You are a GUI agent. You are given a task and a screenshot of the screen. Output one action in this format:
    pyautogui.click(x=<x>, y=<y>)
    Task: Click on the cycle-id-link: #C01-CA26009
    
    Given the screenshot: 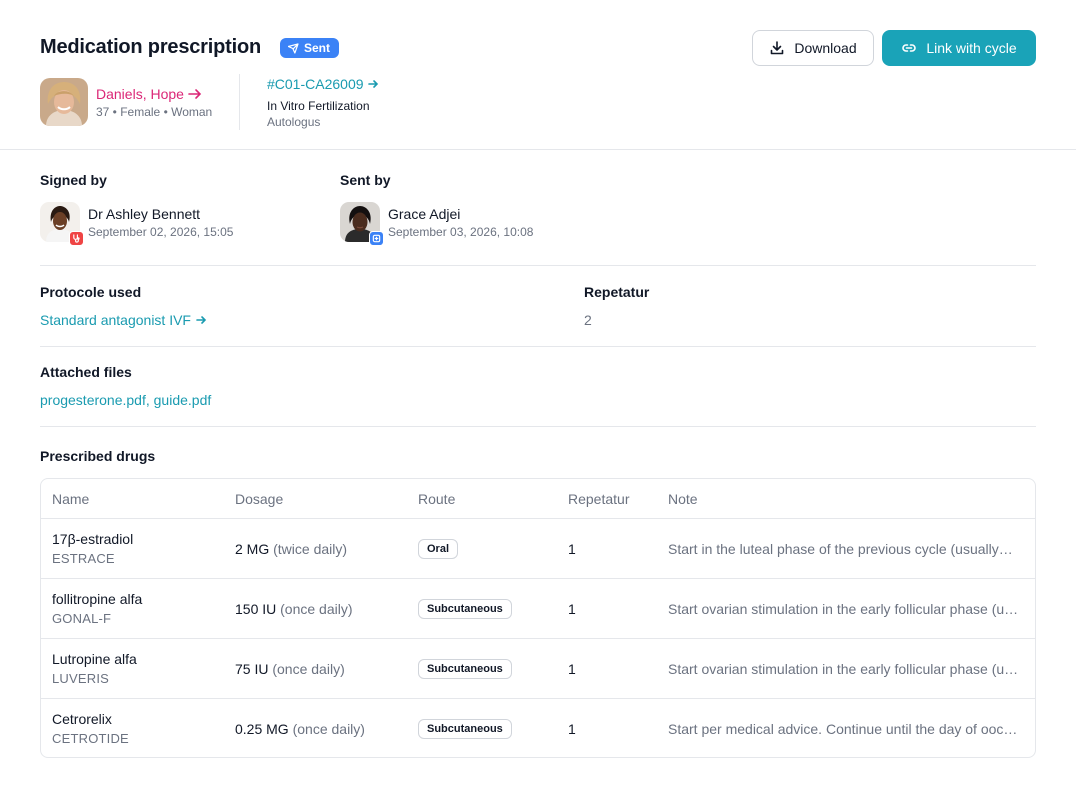 What is the action you would take?
    pyautogui.click(x=323, y=84)
    